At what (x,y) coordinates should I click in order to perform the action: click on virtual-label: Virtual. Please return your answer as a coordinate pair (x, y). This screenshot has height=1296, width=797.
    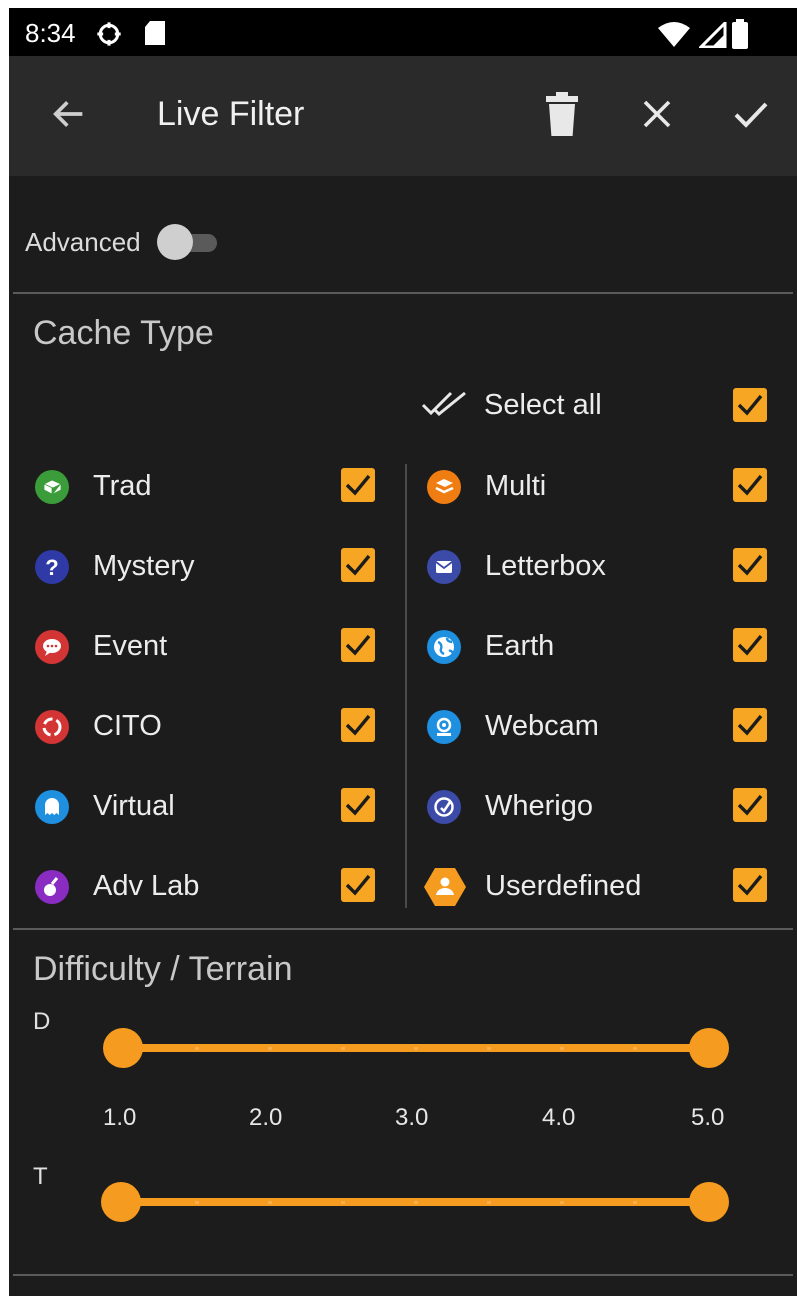
    Looking at the image, I should click on (134, 806).